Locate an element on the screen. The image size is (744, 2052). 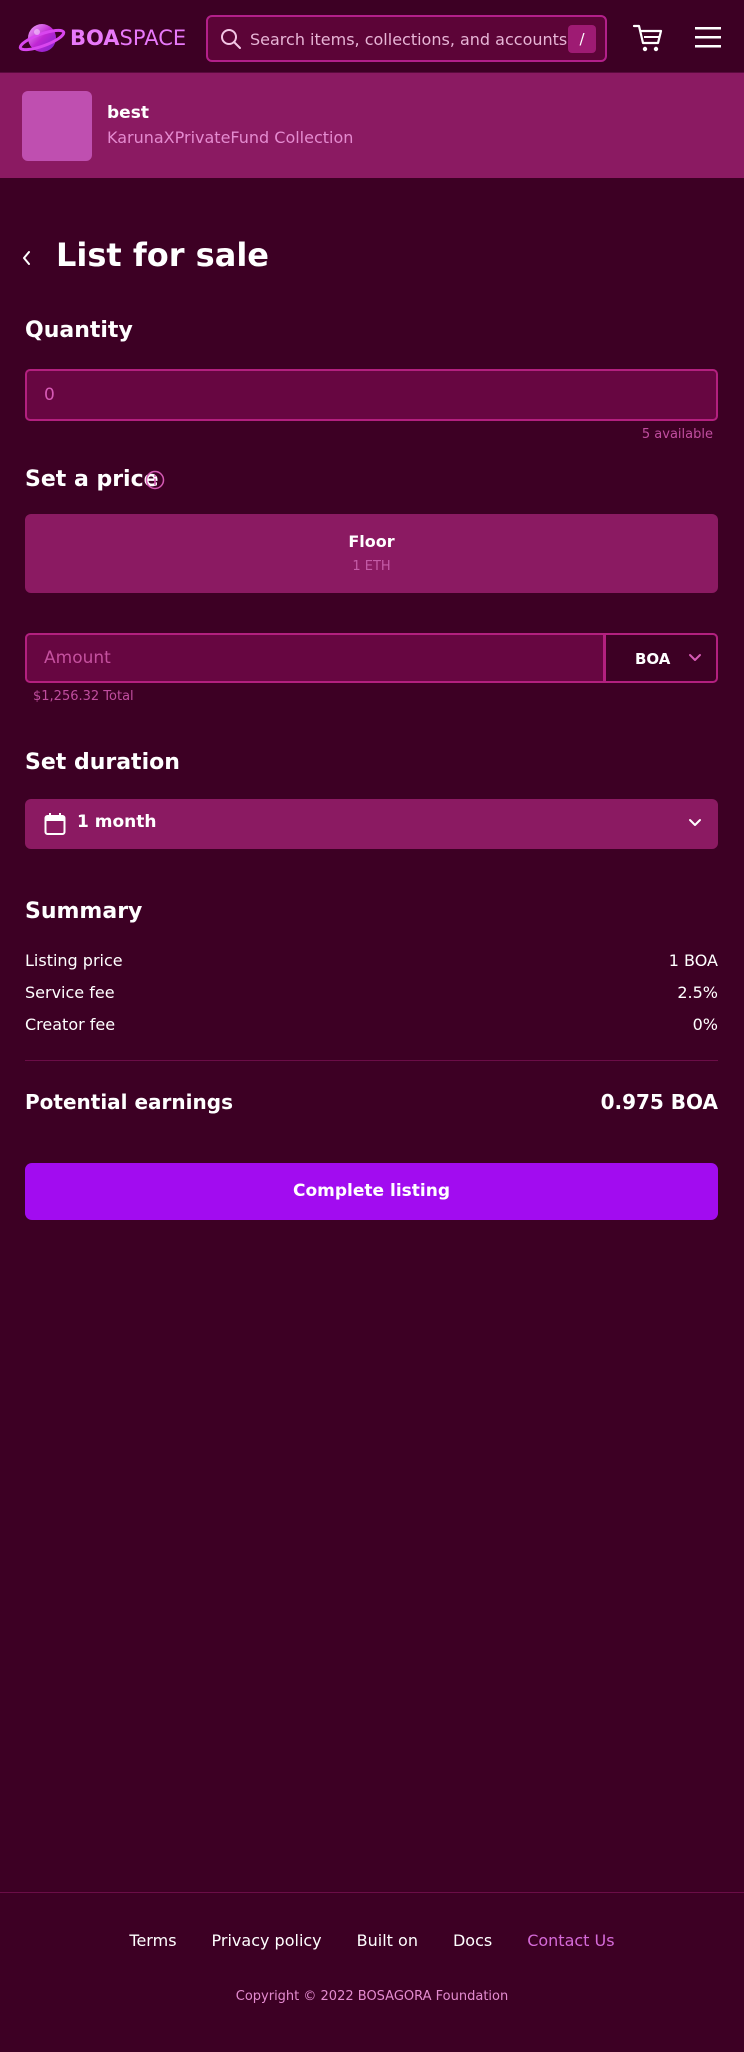
summary-value: 1 BOA is located at coordinates (693, 960).